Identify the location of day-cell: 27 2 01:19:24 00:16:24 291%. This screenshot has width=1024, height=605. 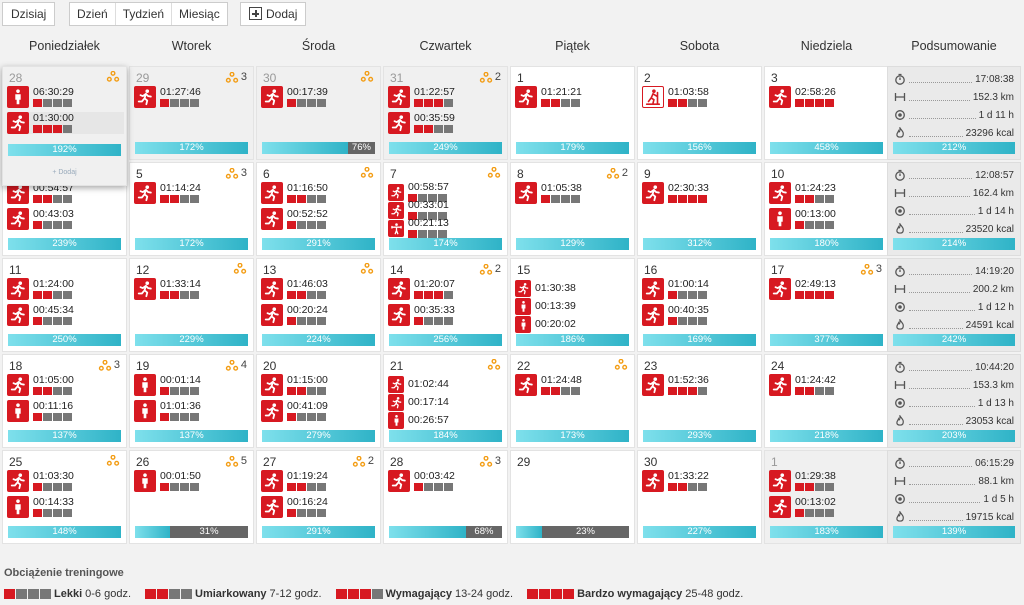
(318, 497).